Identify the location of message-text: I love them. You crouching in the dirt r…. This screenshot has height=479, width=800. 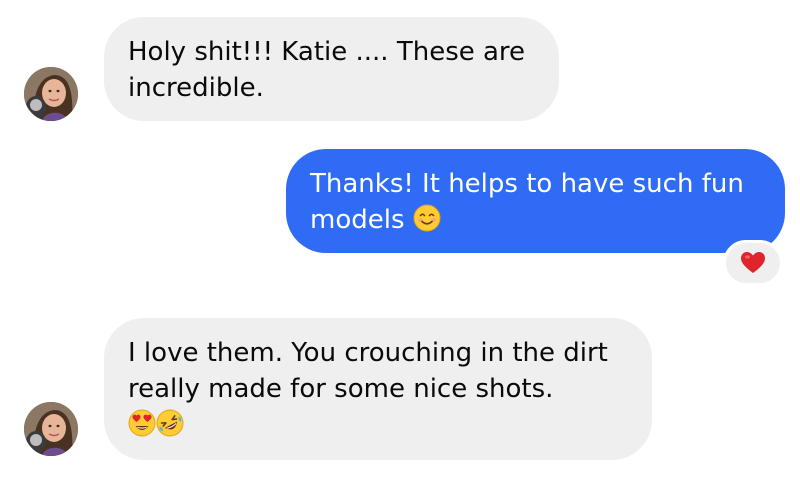
(368, 371).